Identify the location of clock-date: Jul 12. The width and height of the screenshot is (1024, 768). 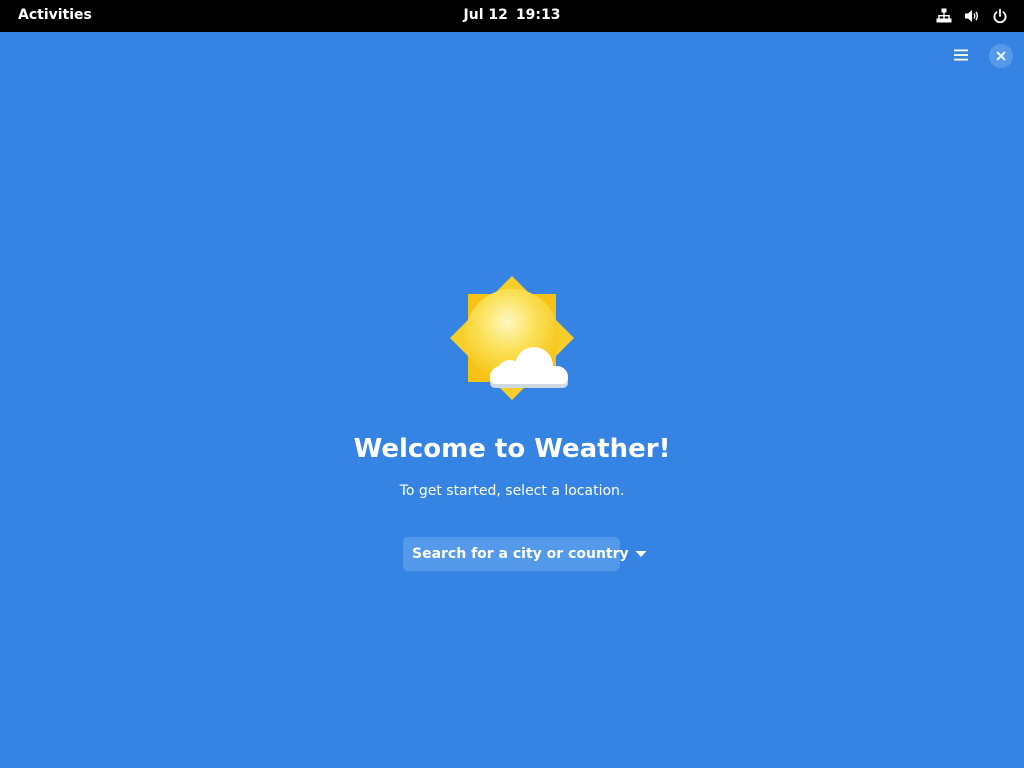
(485, 15).